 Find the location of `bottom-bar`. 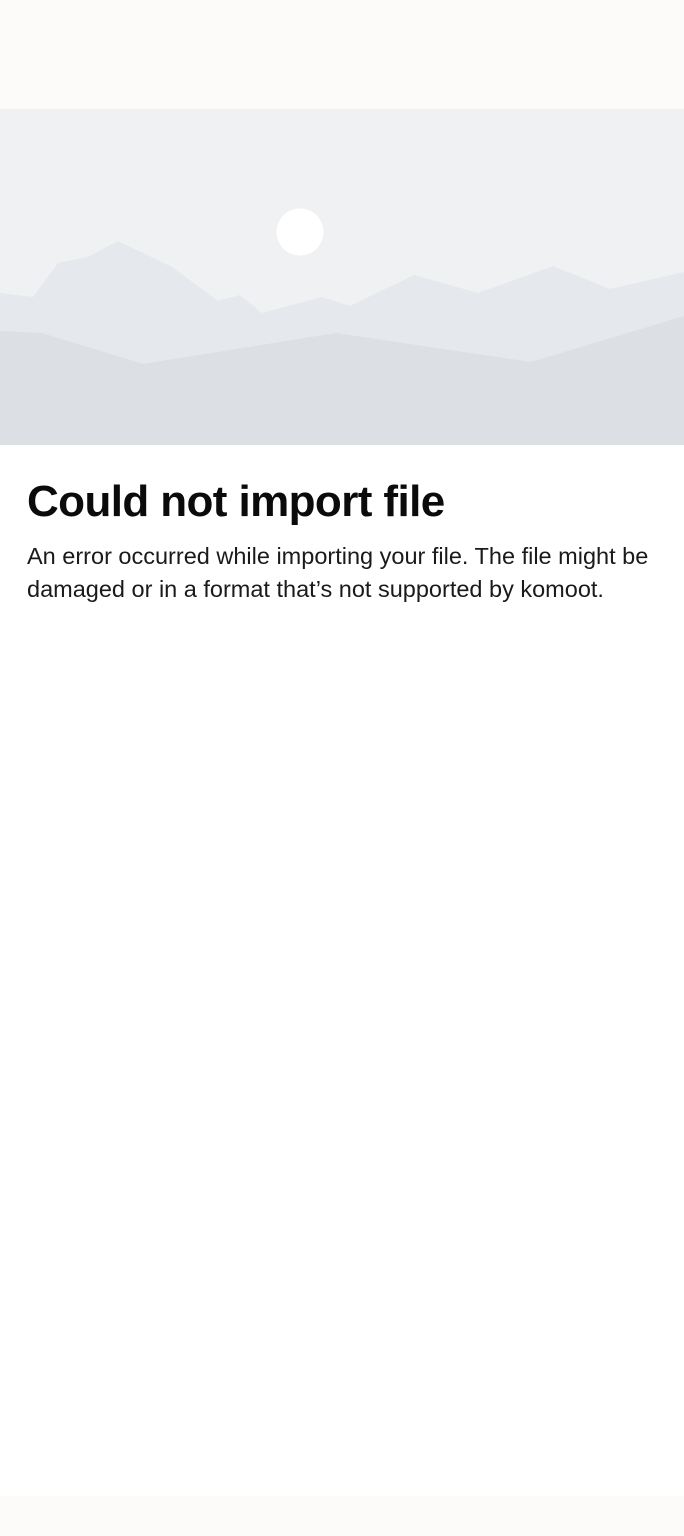

bottom-bar is located at coordinates (342, 1516).